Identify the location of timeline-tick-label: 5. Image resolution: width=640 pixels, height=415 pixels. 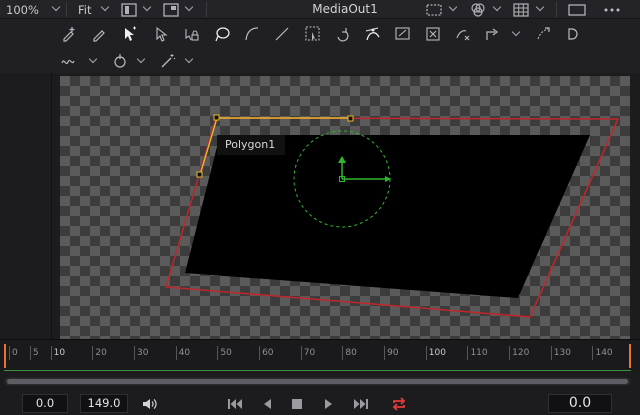
(35, 353).